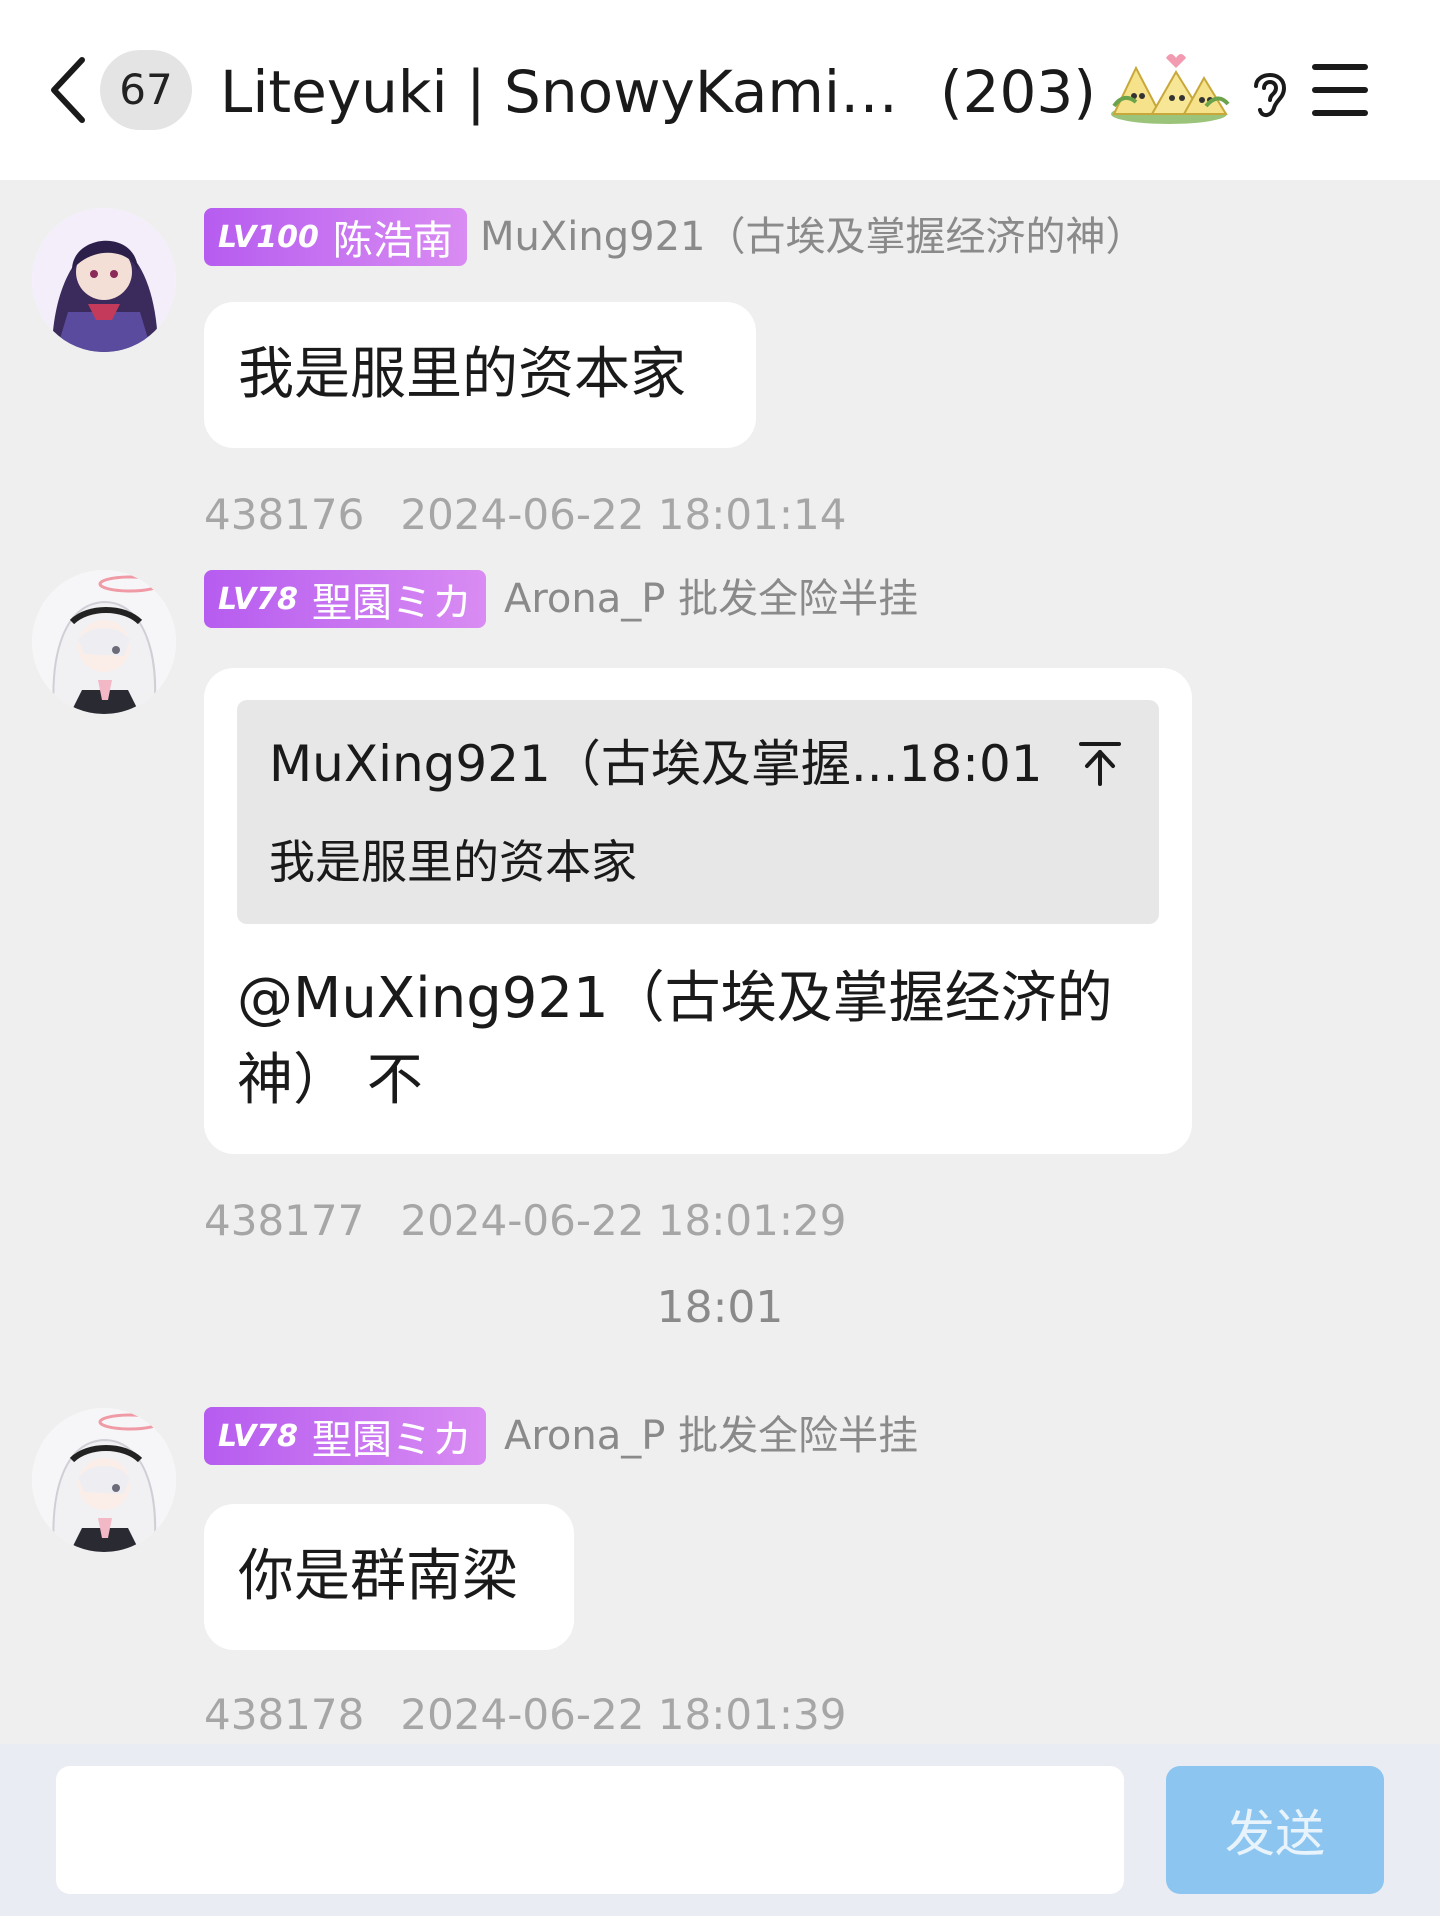 The width and height of the screenshot is (1440, 1916). I want to click on message-id: 438177, so click(284, 1220).